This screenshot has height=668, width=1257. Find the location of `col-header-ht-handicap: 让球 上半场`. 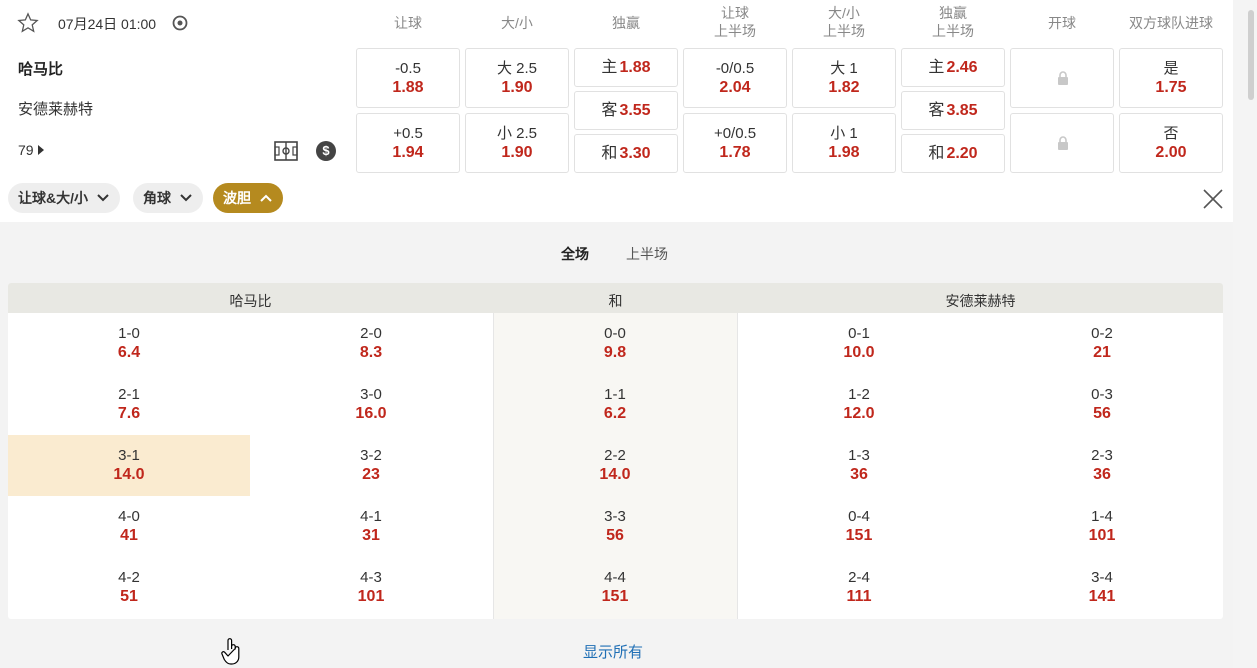

col-header-ht-handicap: 让球 上半场 is located at coordinates (735, 22).